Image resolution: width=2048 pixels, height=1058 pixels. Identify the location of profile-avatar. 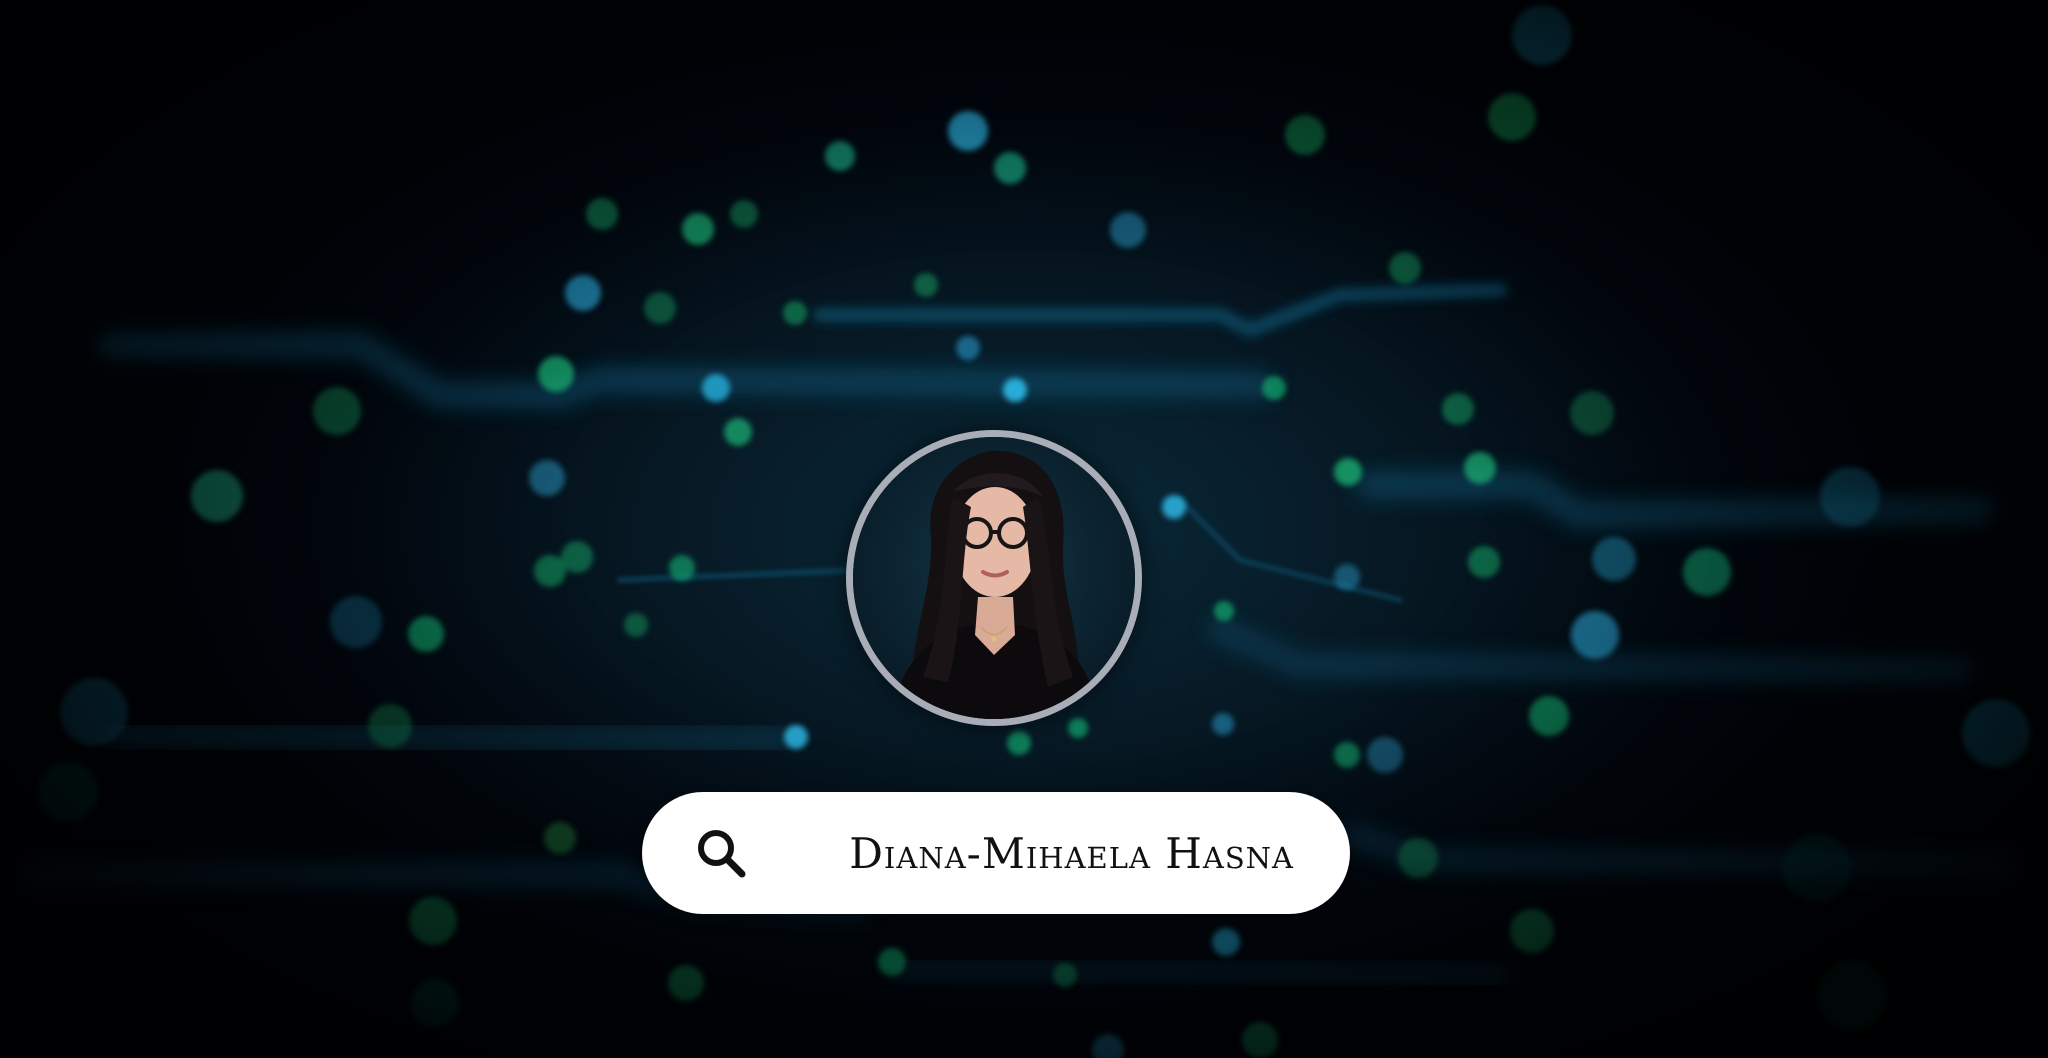
(994, 578).